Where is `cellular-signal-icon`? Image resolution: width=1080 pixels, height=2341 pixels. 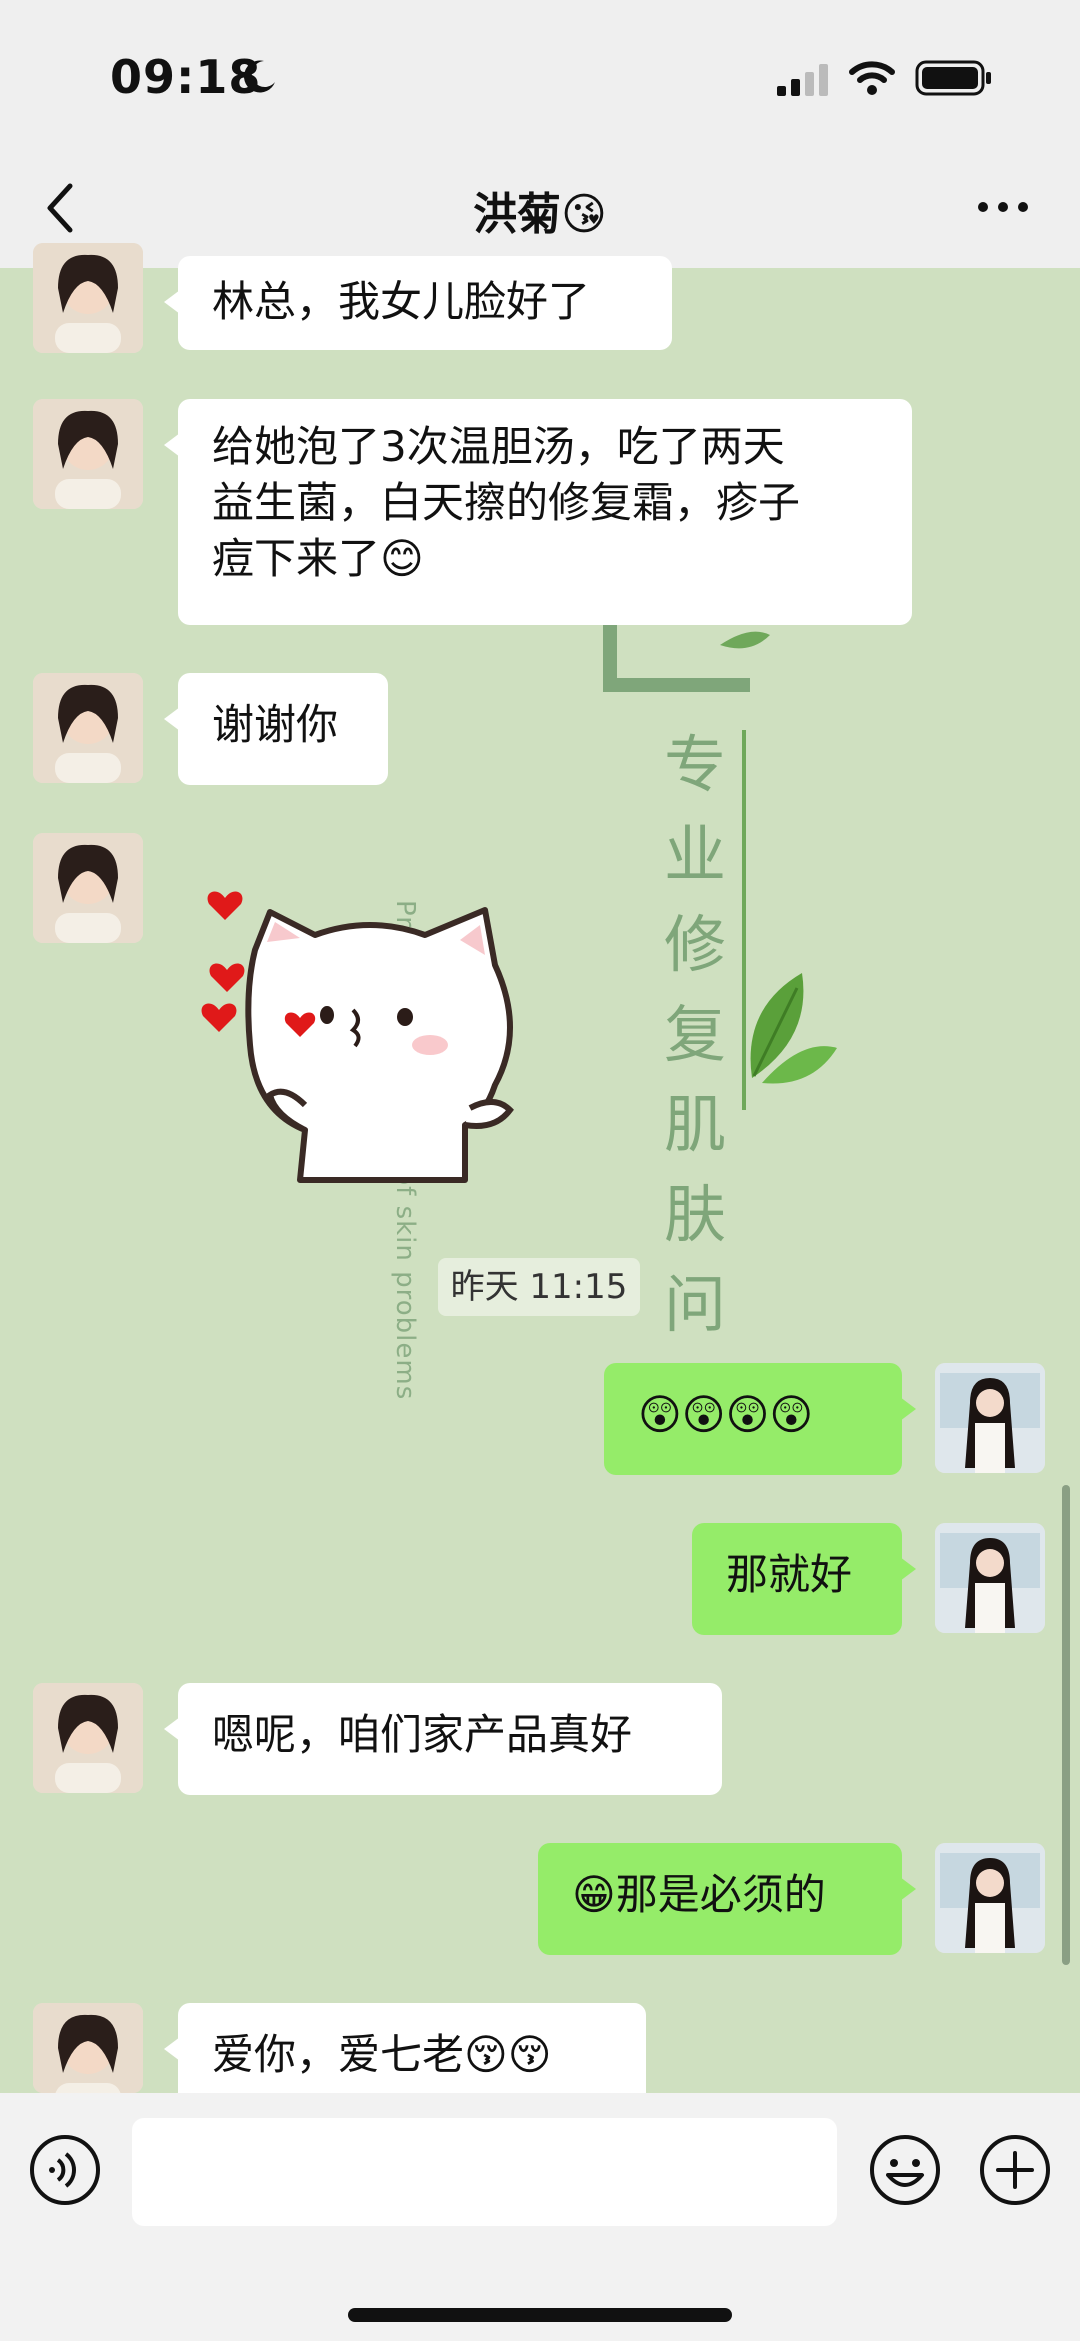 cellular-signal-icon is located at coordinates (802, 80).